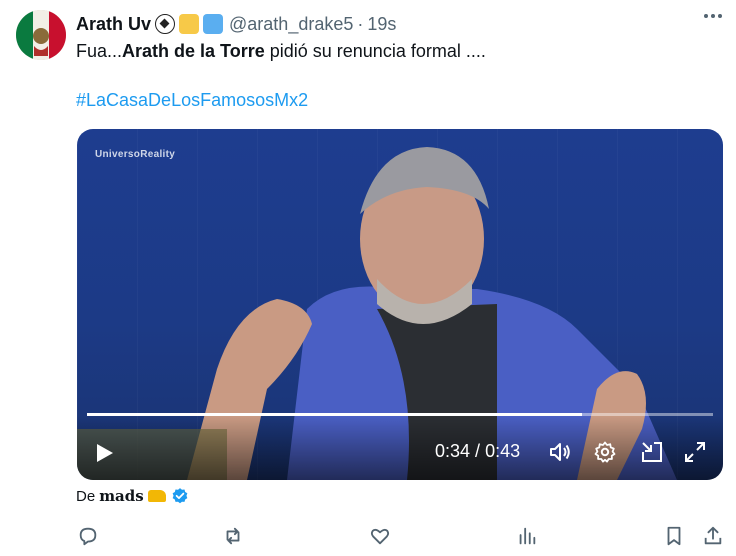 Image resolution: width=736 pixels, height=556 pixels. Describe the element at coordinates (560, 452) in the screenshot. I see `volume-icon` at that location.